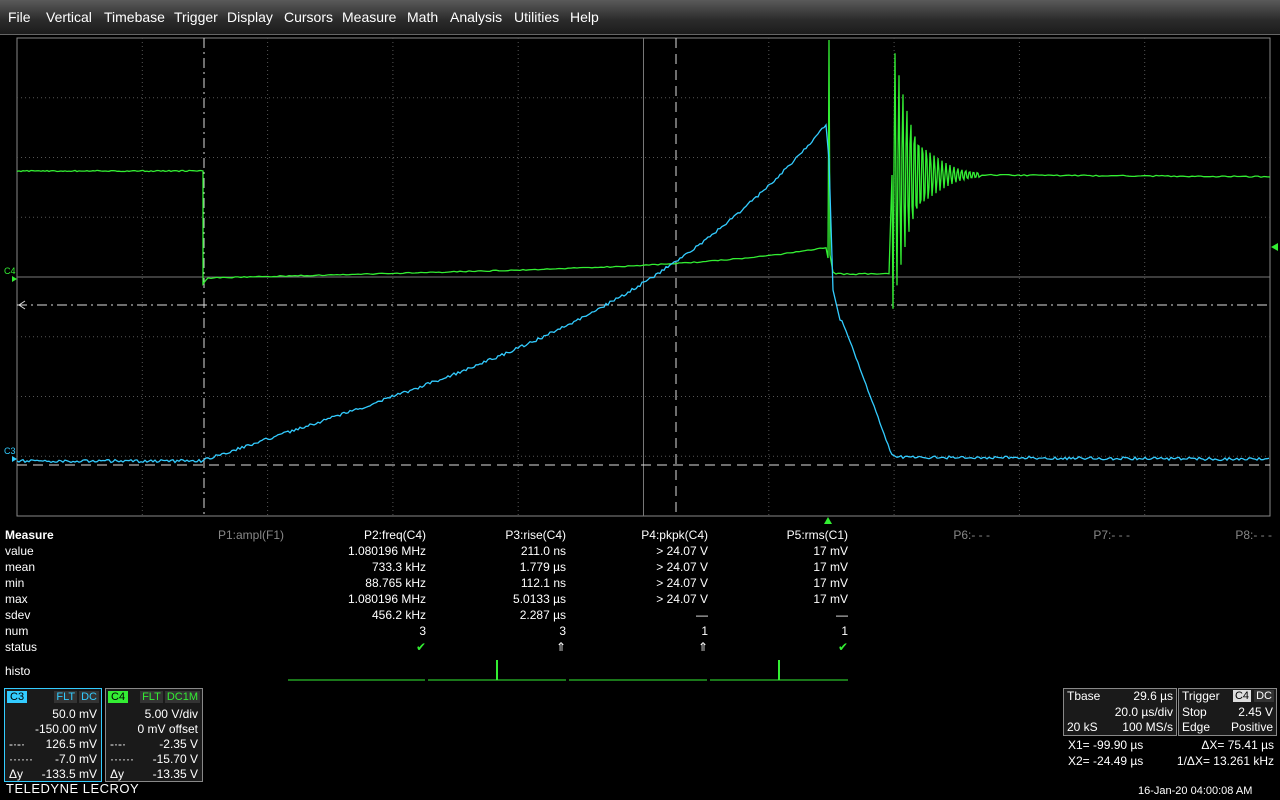 The width and height of the screenshot is (1280, 800). What do you see at coordinates (356, 615) in the screenshot?
I see `measure-cell-p2-sdev: 456.2 kHz` at bounding box center [356, 615].